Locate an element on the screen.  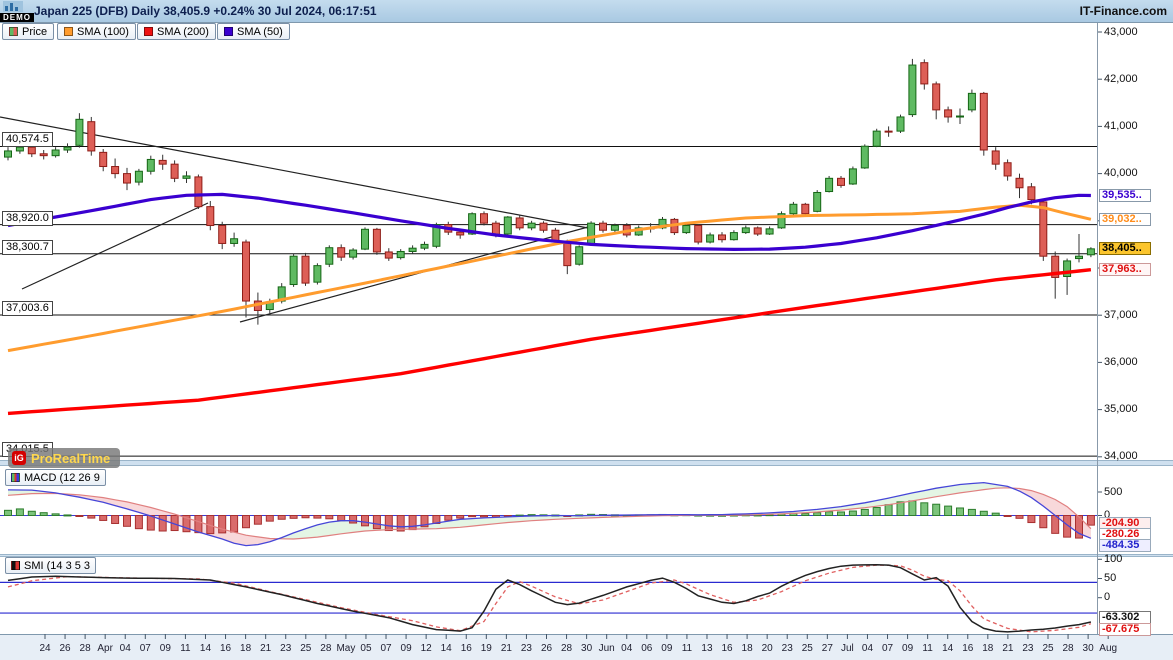
date-label: 30 is located at coordinates (1088, 648).